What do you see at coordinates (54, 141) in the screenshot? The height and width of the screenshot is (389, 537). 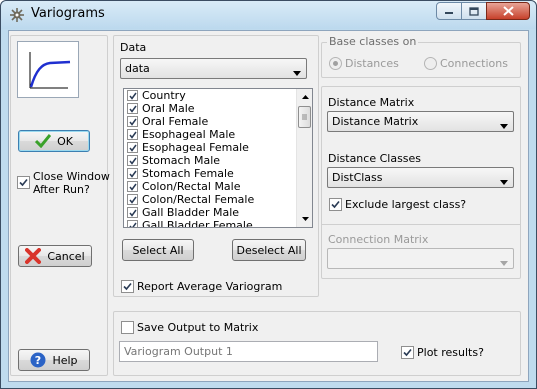 I see `ok-button: OK` at bounding box center [54, 141].